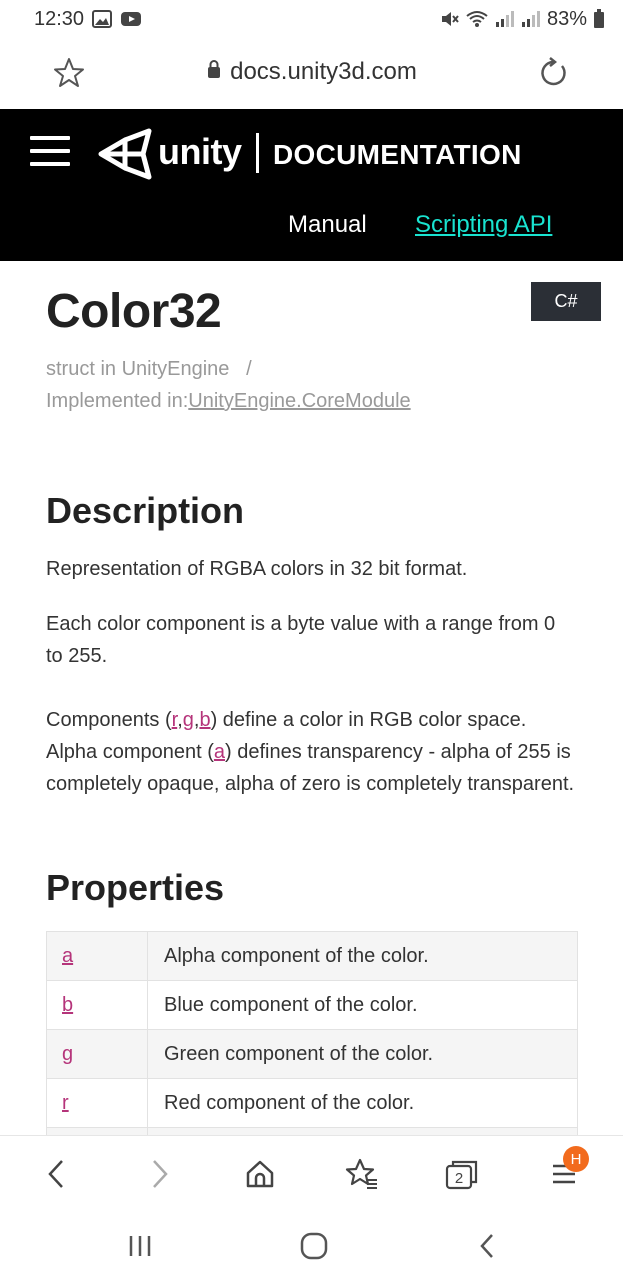 The width and height of the screenshot is (623, 1280). I want to click on home-system-button, so click(314, 1246).